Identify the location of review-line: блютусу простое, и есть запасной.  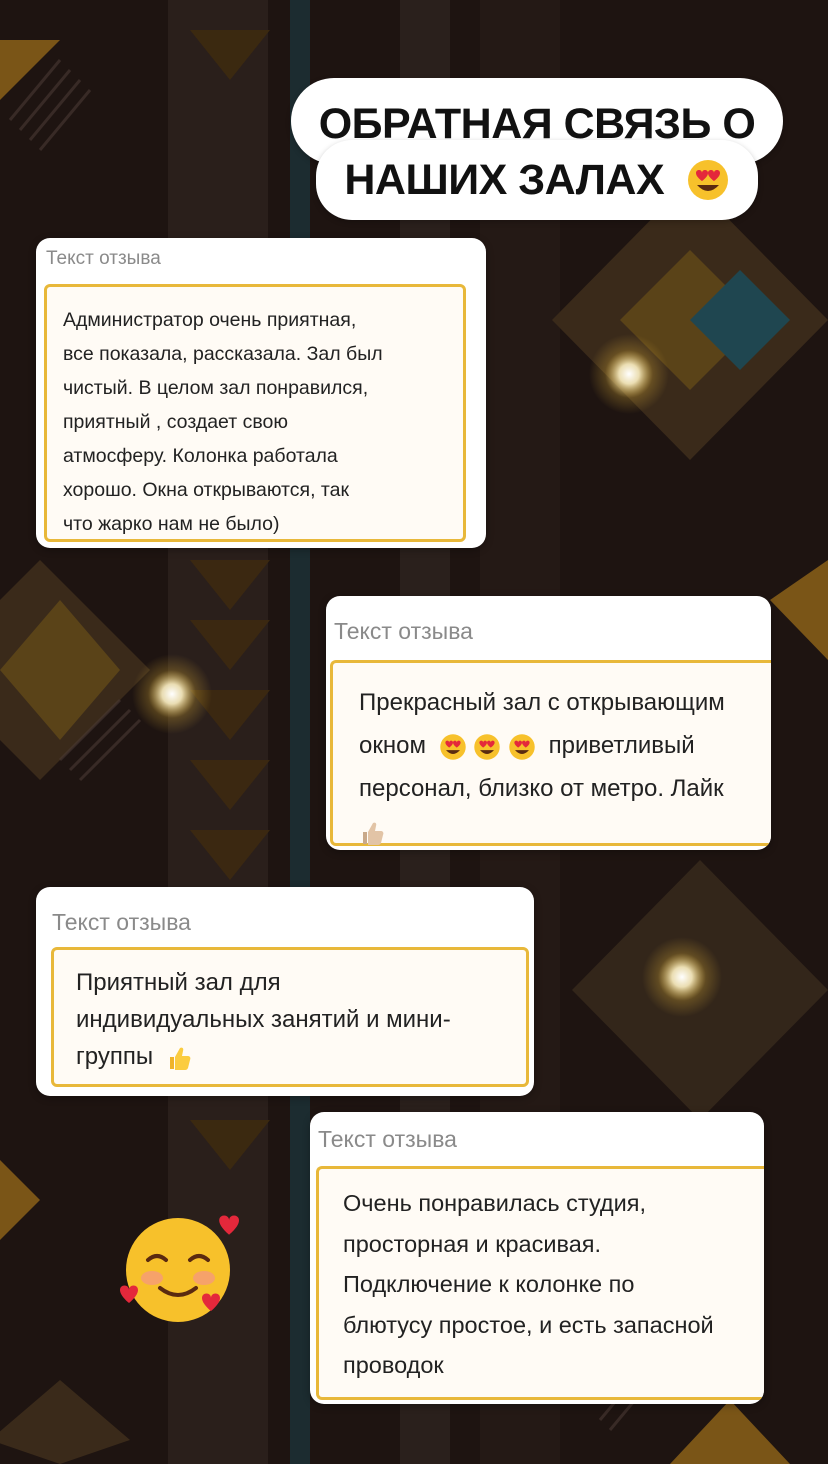
(528, 1324).